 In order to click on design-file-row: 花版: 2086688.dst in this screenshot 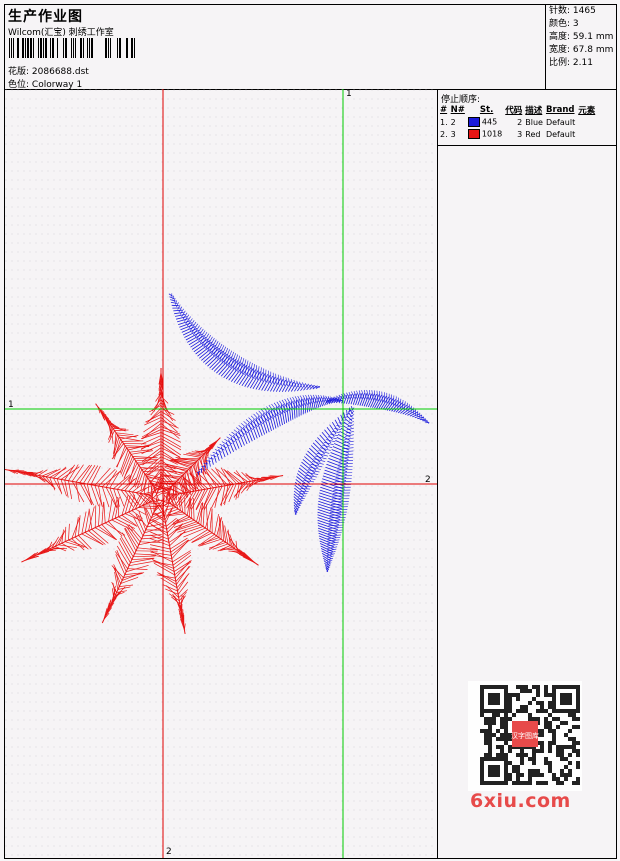, I will do `click(48, 70)`.